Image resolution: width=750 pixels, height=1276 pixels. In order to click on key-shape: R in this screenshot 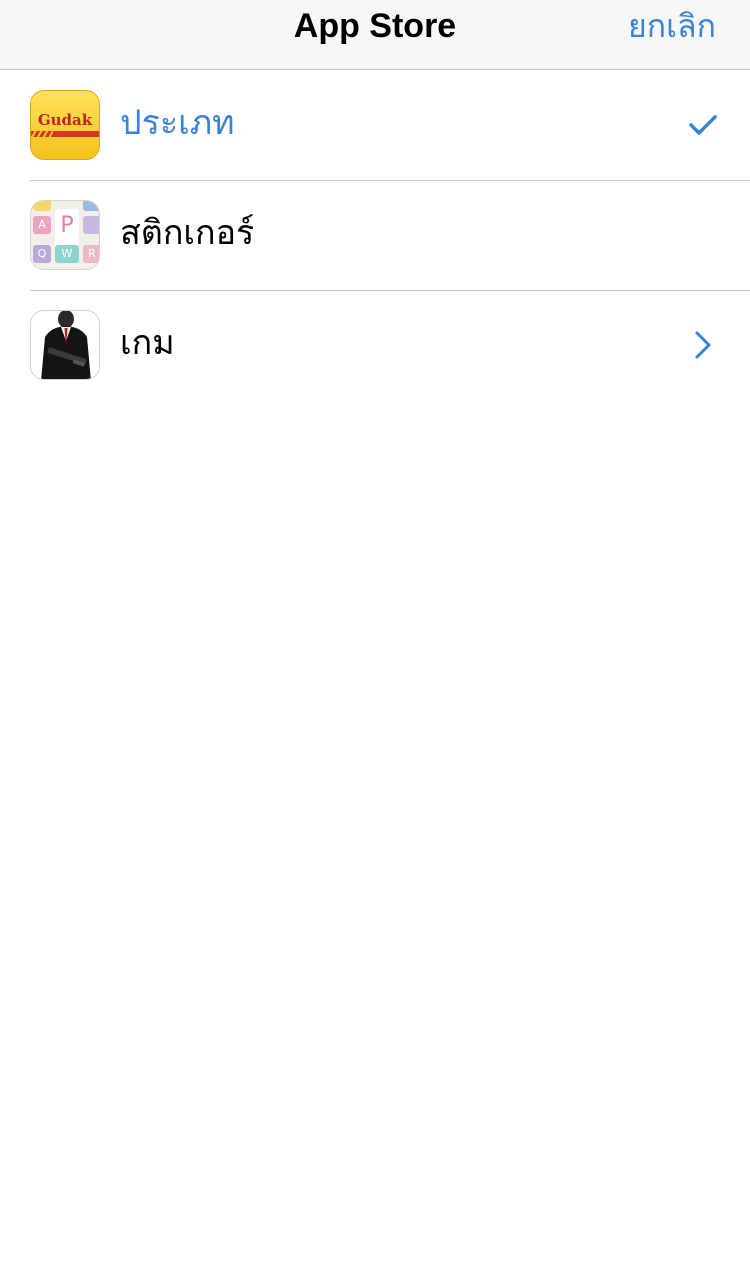, I will do `click(91, 254)`.